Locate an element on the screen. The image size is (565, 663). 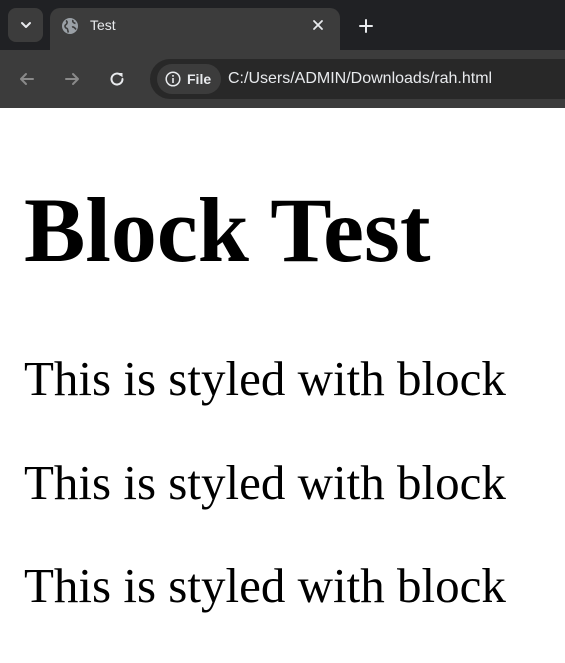
chevron-down-icon is located at coordinates (25, 25).